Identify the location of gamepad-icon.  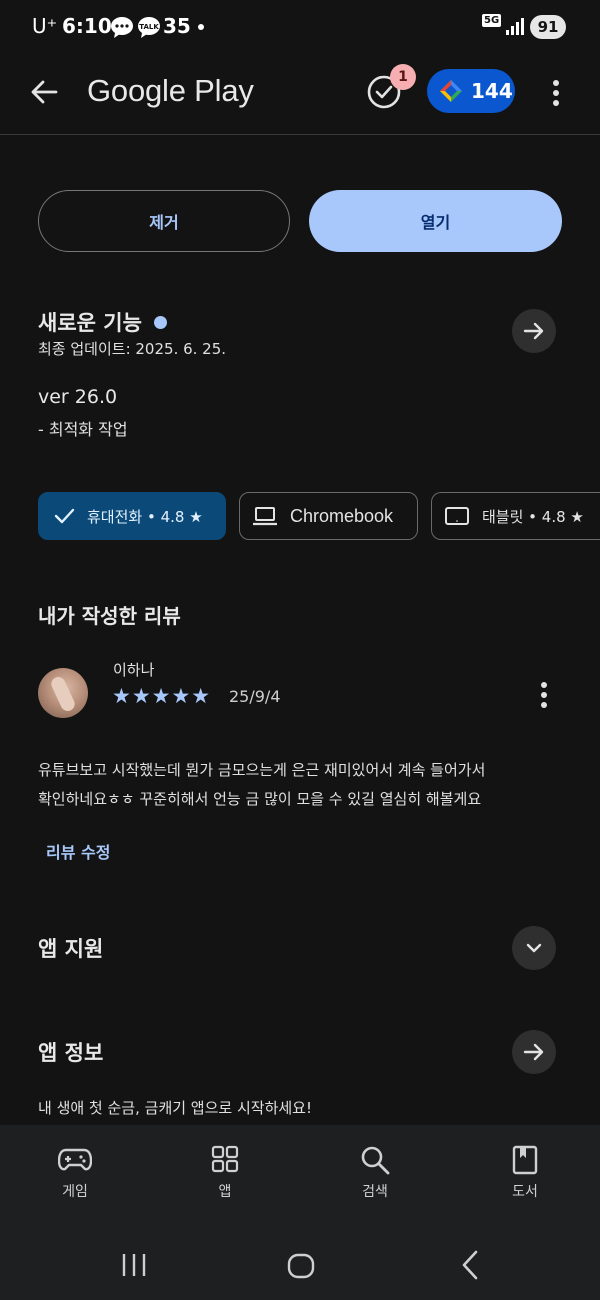
(75, 1159).